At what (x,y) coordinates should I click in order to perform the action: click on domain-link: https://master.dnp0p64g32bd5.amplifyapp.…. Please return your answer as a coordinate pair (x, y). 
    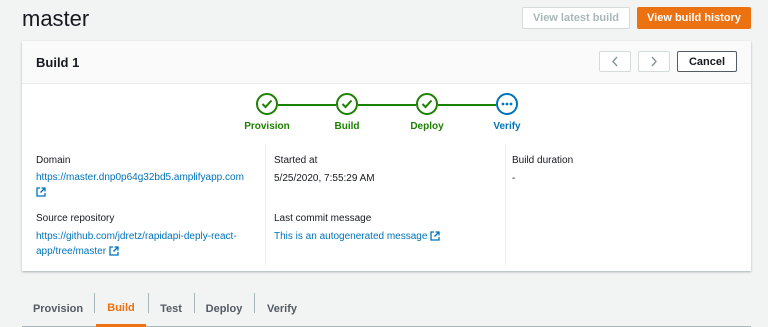
    Looking at the image, I should click on (140, 185).